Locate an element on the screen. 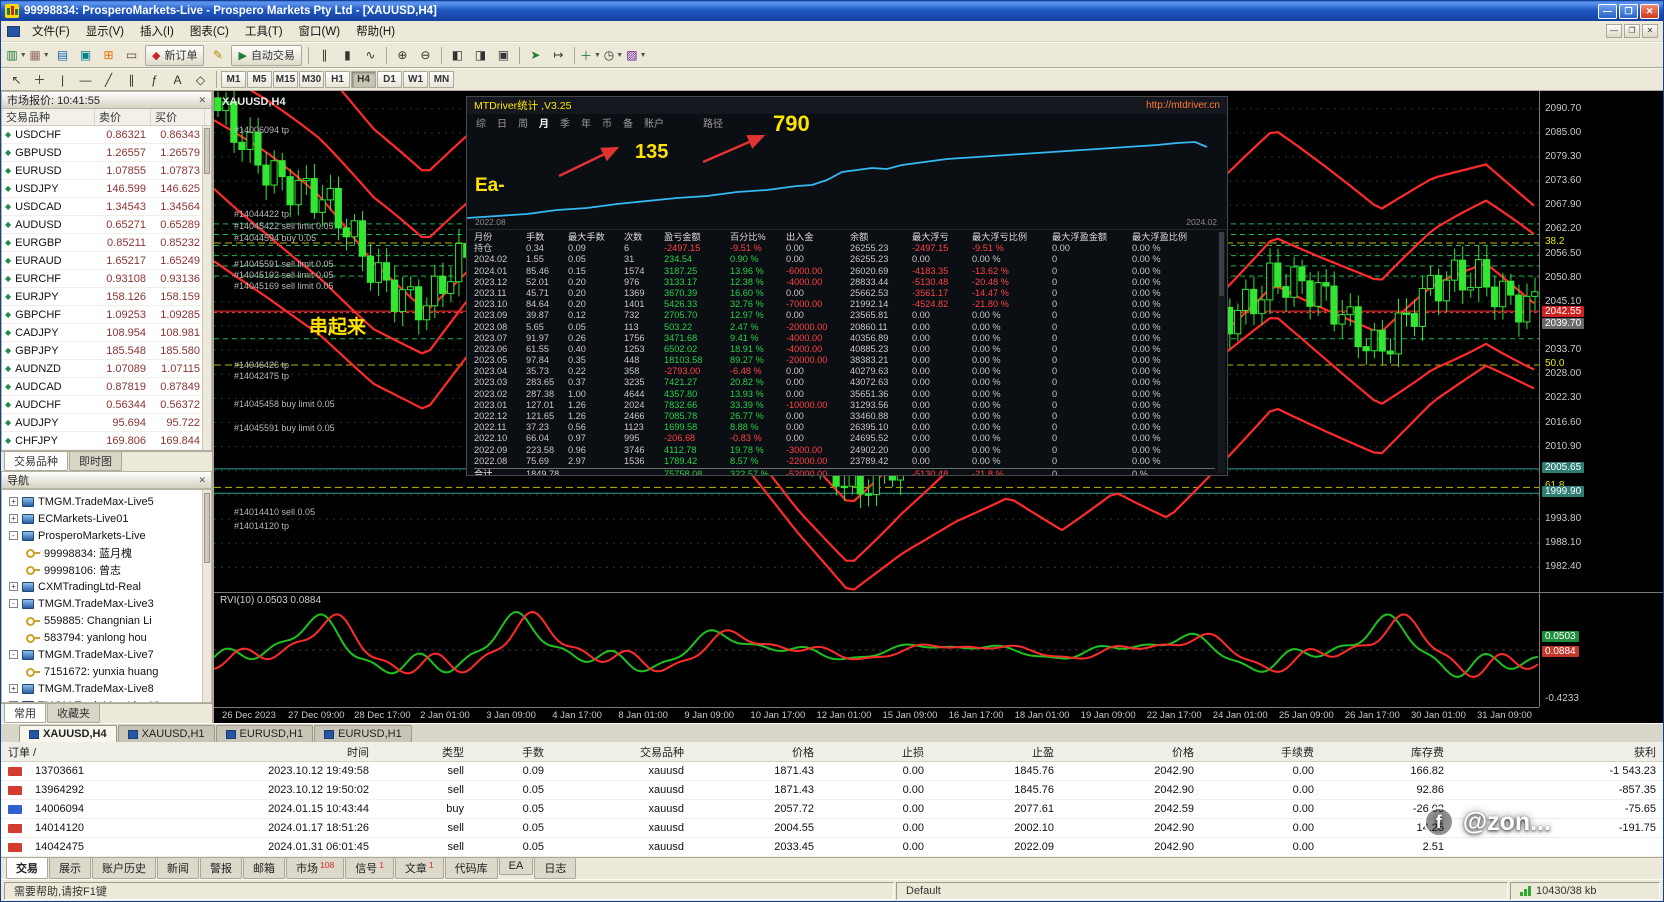  chart-tab-XAUUSD-H1: XAUUSD,H1 is located at coordinates (166, 733).